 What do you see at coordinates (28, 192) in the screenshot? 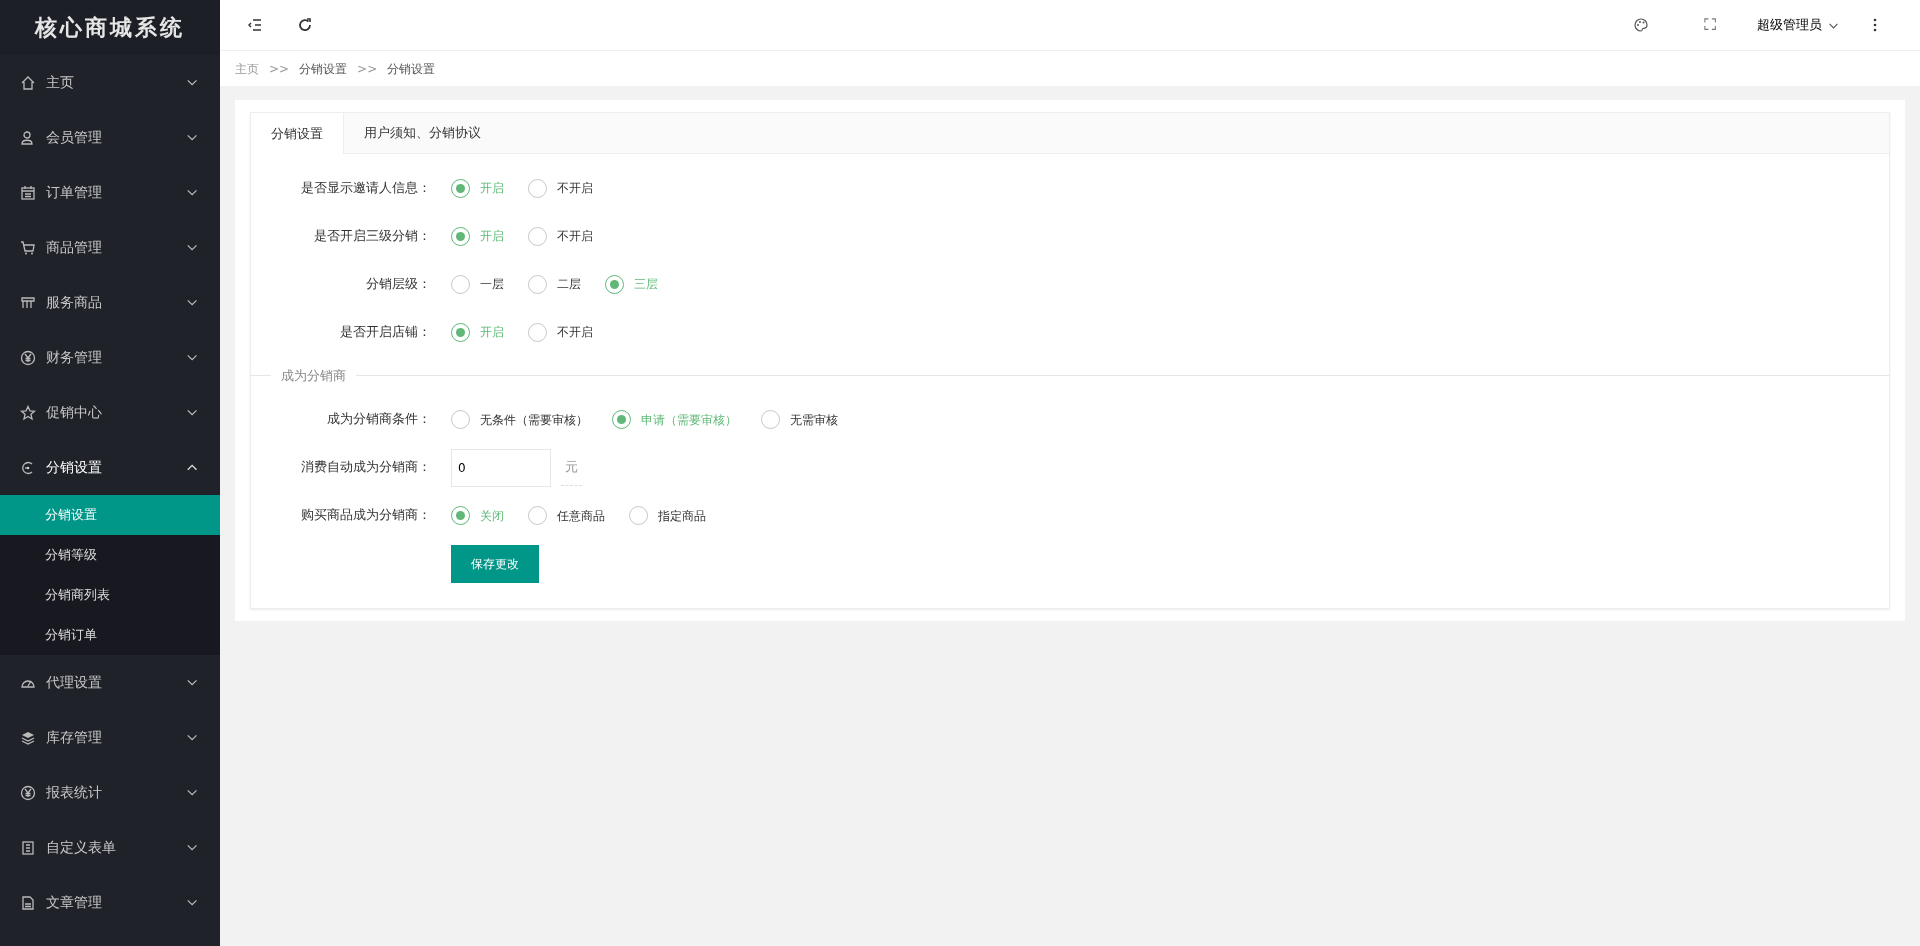
I see `calendar-icon` at bounding box center [28, 192].